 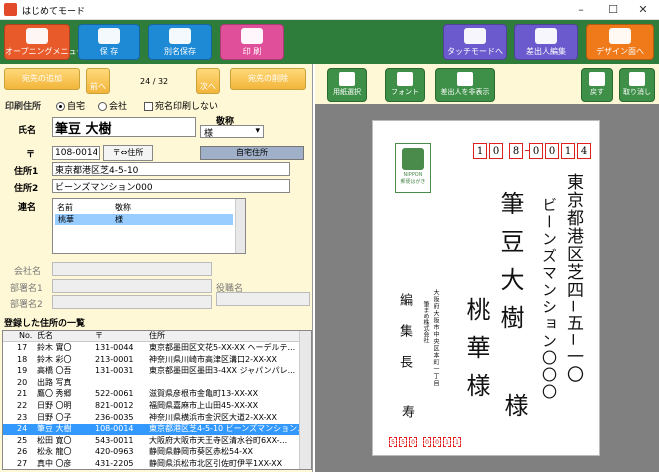 What do you see at coordinates (208, 81) in the screenshot?
I see `next-button: 次へ` at bounding box center [208, 81].